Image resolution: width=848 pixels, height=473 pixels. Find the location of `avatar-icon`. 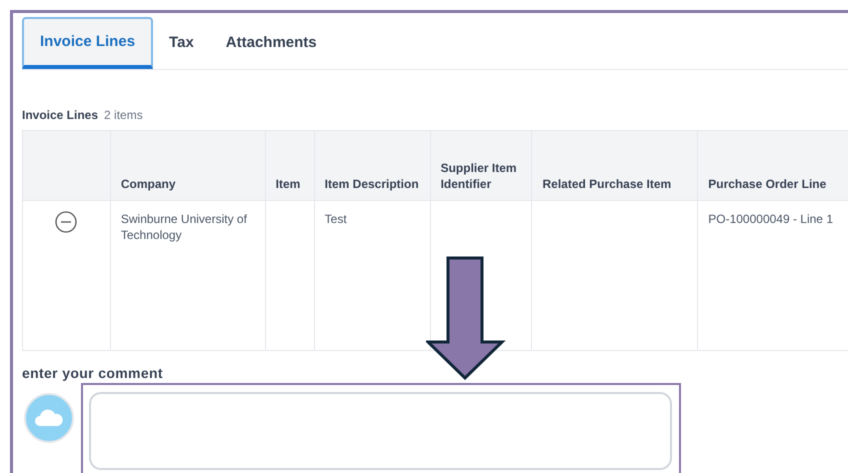

avatar-icon is located at coordinates (49, 418).